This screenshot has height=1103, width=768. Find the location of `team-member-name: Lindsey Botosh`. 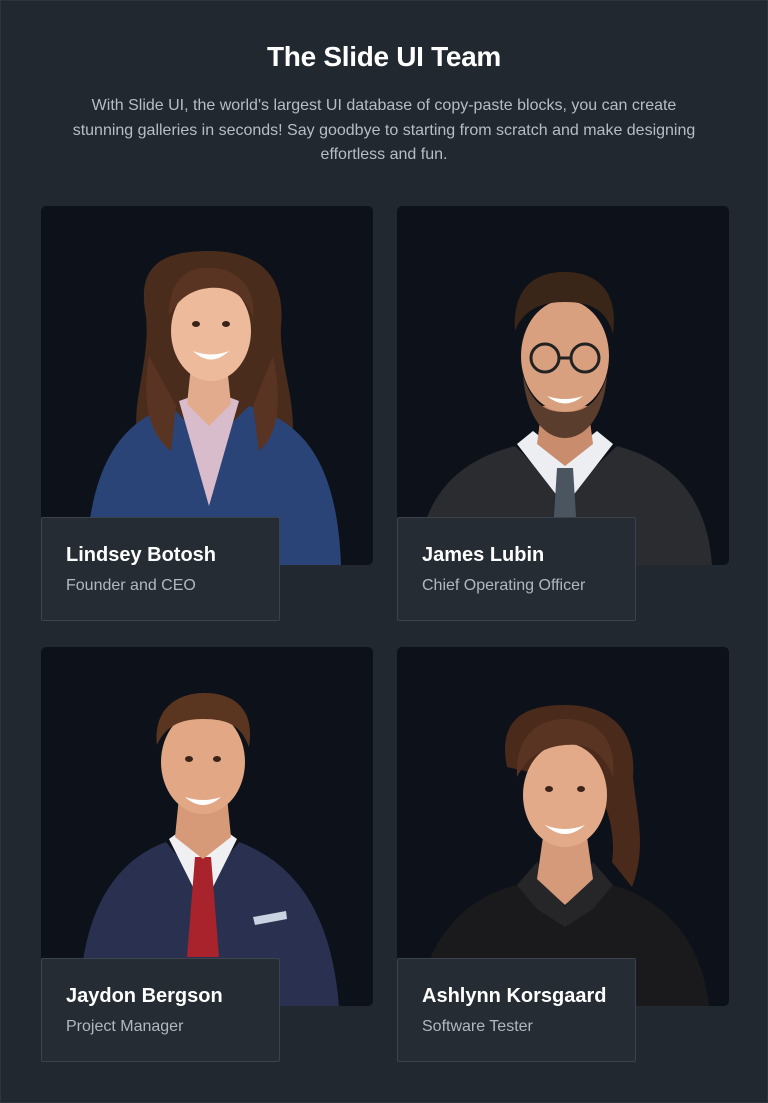

team-member-name: Lindsey Botosh is located at coordinates (141, 555).